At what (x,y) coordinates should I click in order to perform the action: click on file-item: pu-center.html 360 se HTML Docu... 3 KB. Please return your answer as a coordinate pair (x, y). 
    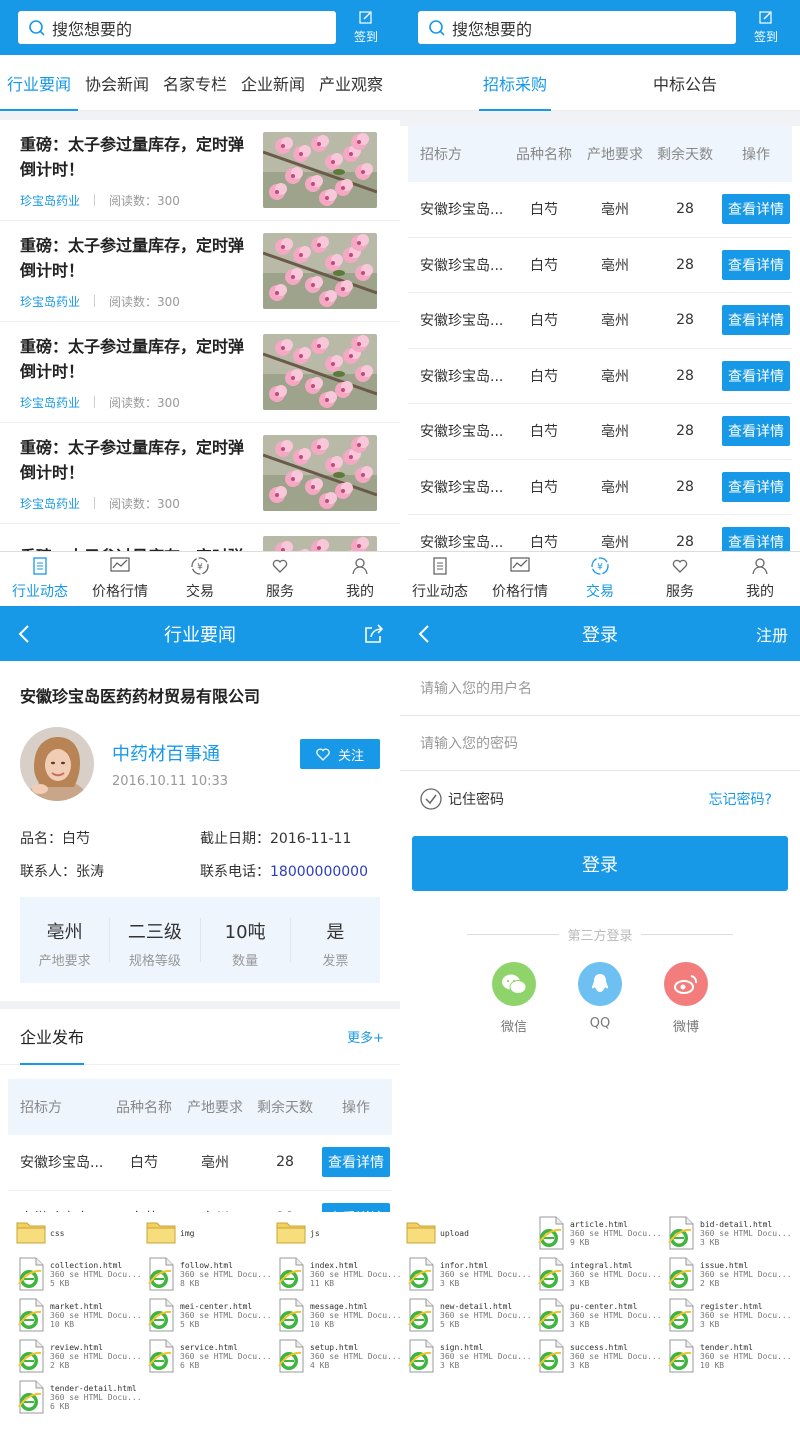
    Looking at the image, I should click on (599, 1315).